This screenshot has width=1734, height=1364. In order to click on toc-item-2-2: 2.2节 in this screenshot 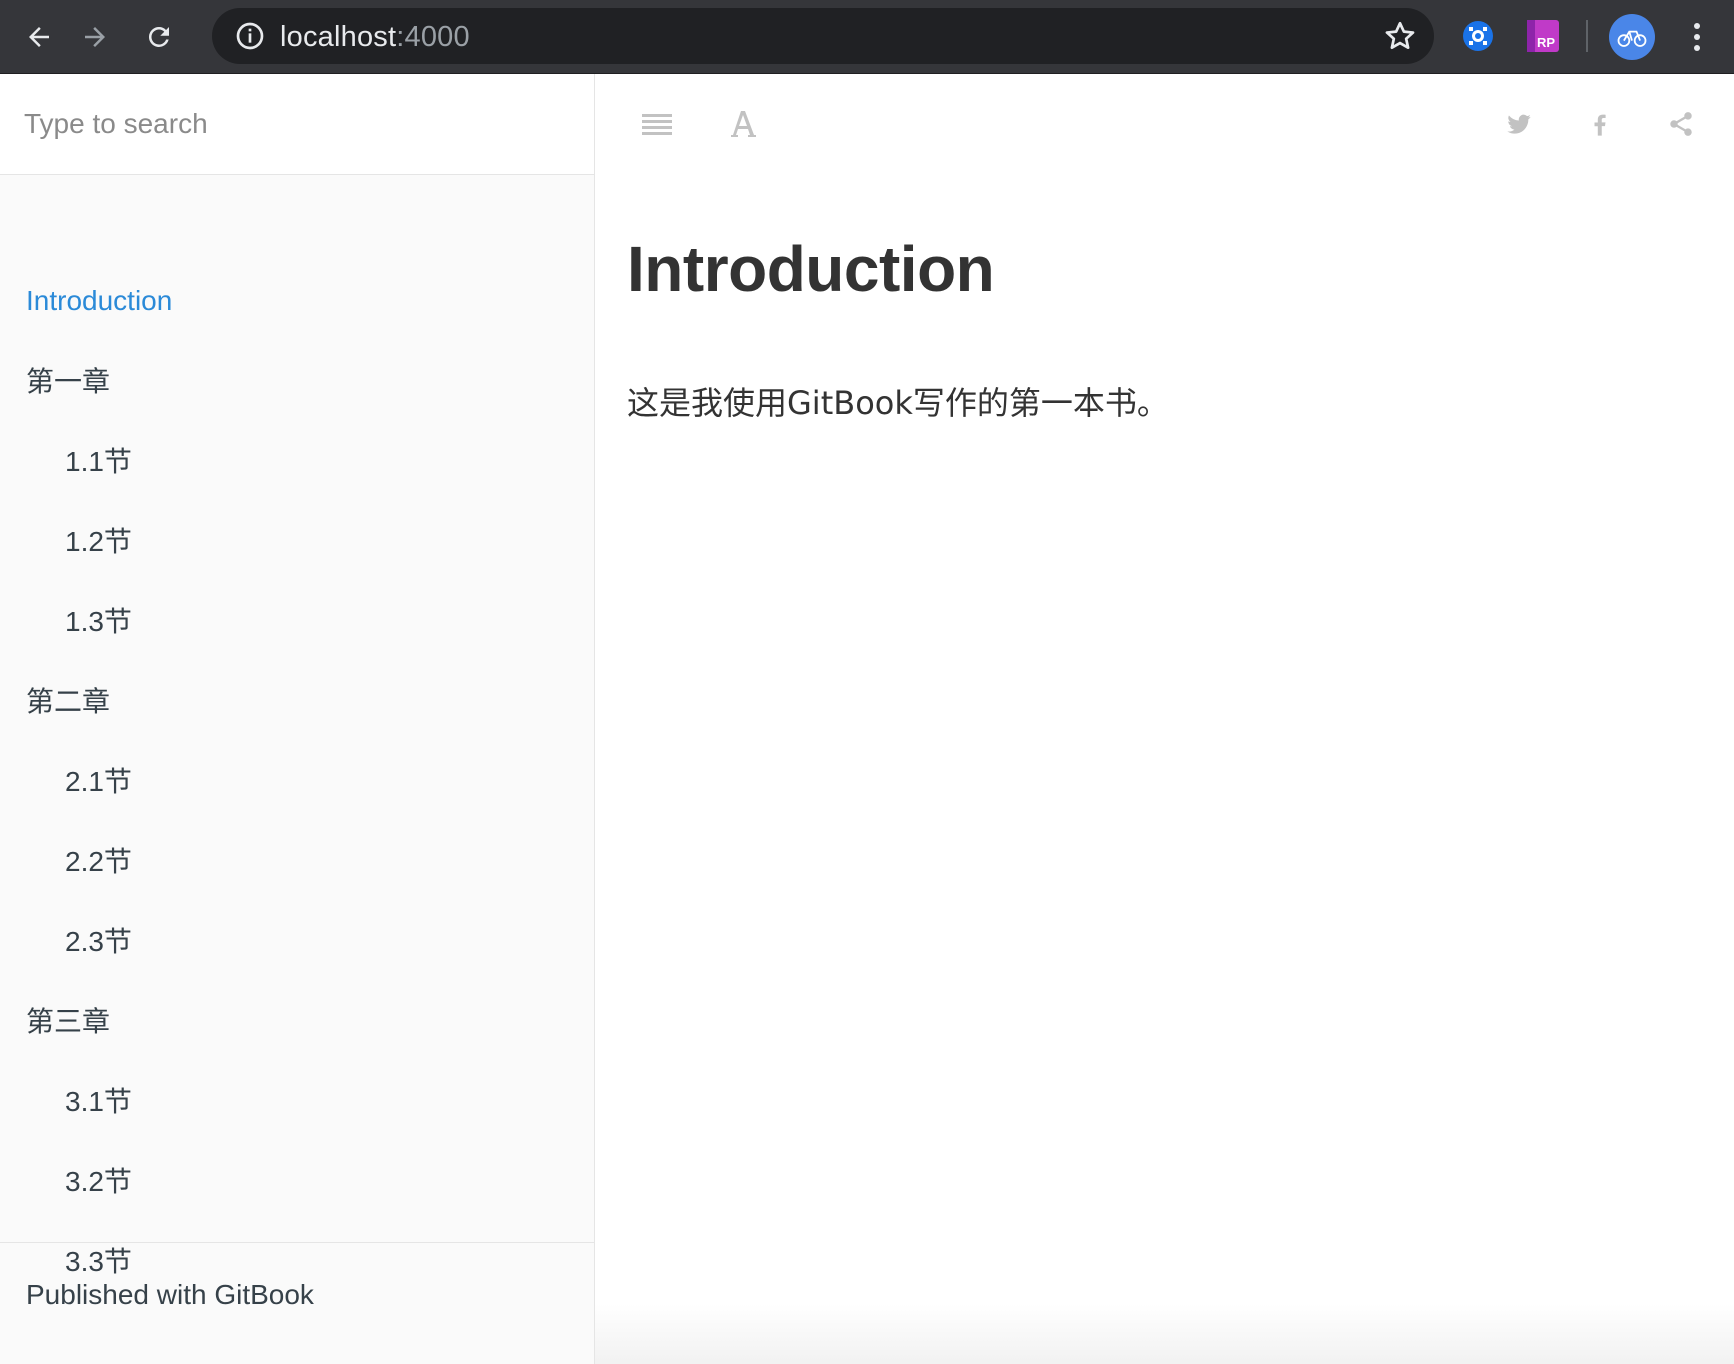, I will do `click(98, 860)`.